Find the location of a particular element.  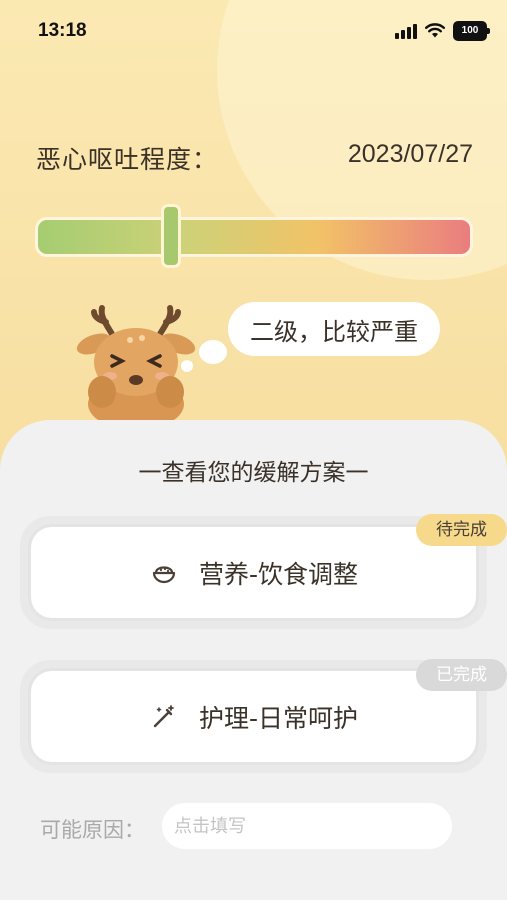

record-date: 2023/07/27 is located at coordinates (410, 154).